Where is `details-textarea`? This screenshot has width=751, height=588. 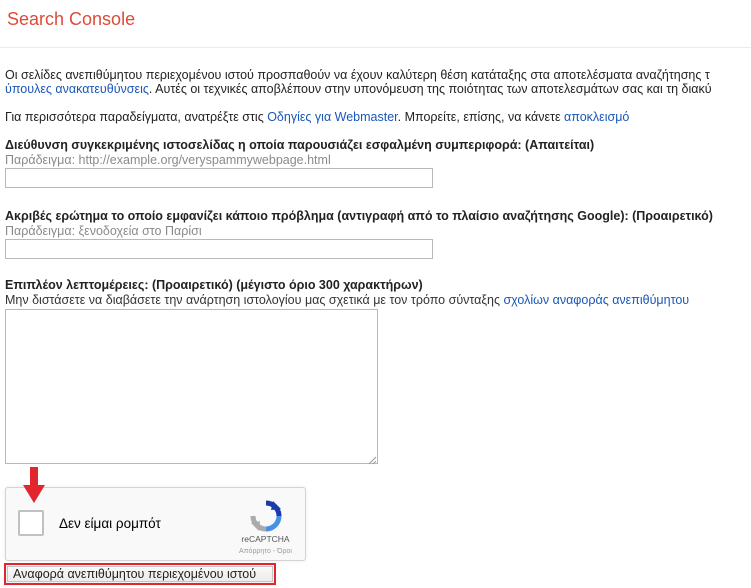 details-textarea is located at coordinates (191, 386).